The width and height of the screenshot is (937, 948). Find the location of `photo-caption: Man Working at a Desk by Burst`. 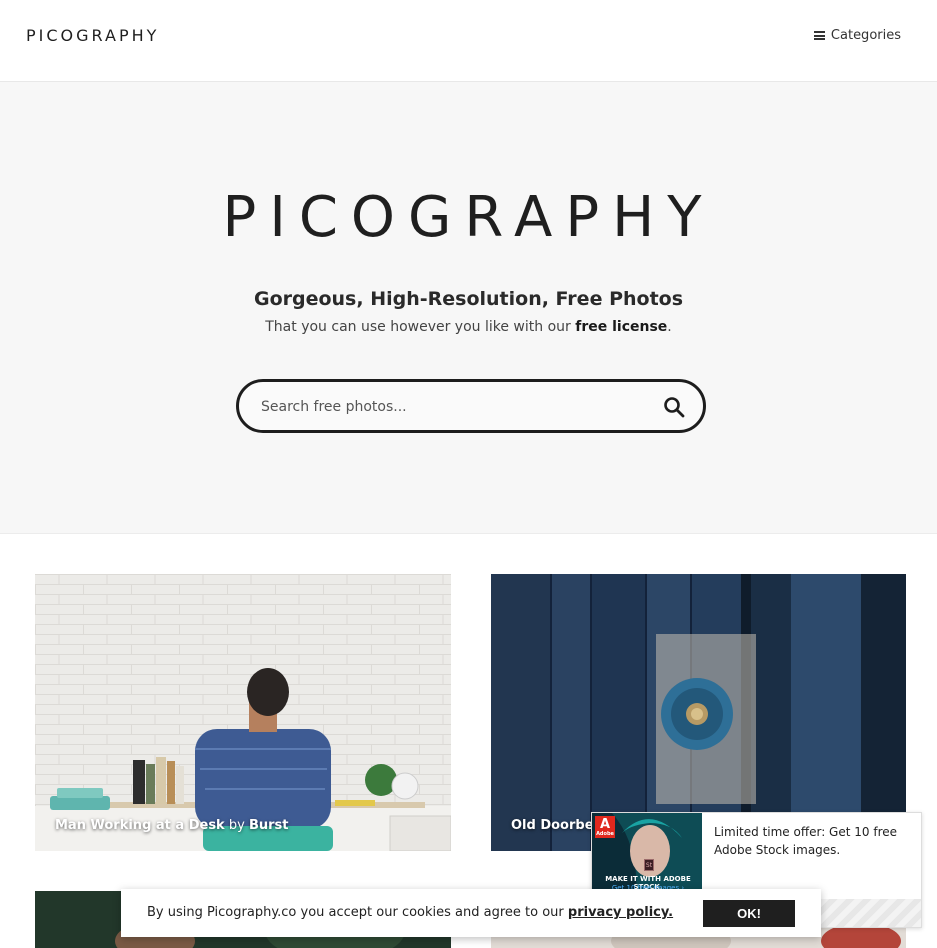

photo-caption: Man Working at a Desk by Burst is located at coordinates (171, 825).